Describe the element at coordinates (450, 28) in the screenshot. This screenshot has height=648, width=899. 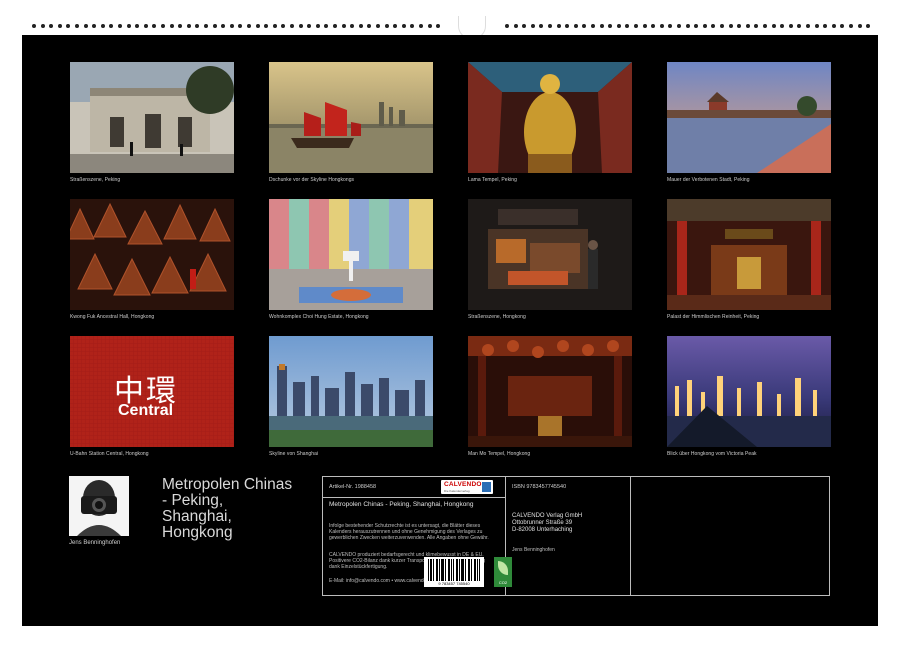
I see `calendar-binding` at that location.